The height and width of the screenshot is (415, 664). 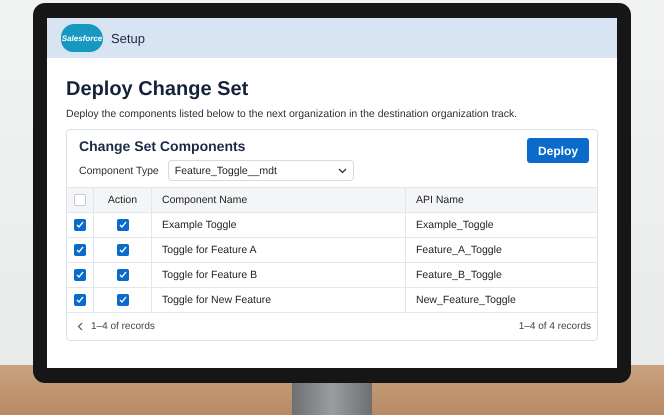 I want to click on records-count: 1–4 of 4 records, so click(x=554, y=326).